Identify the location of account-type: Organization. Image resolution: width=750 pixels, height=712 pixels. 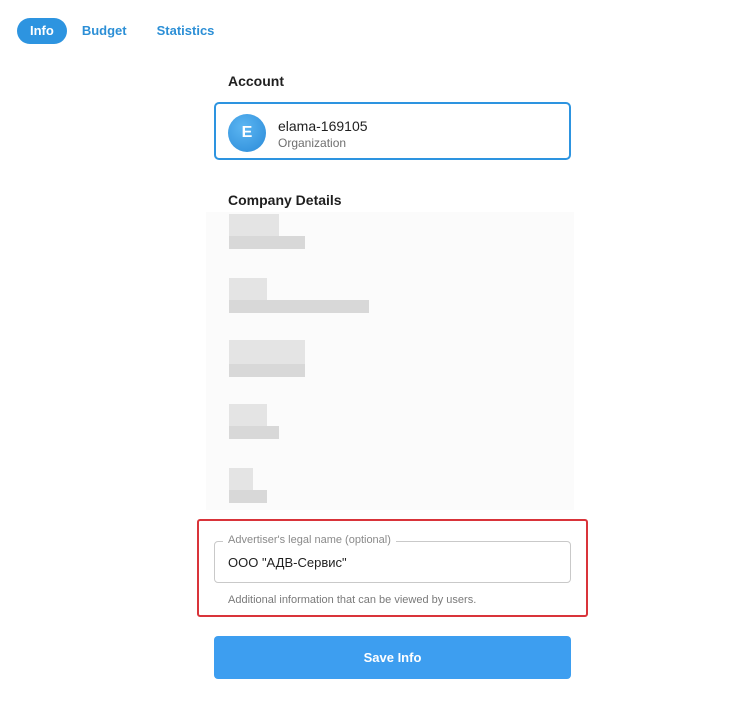
(312, 143).